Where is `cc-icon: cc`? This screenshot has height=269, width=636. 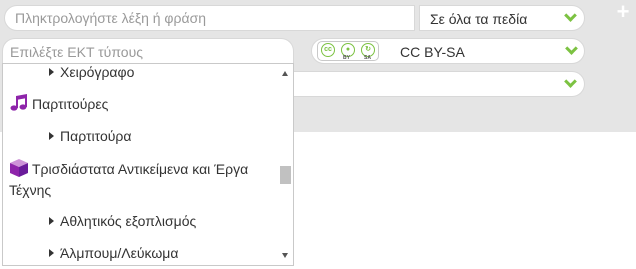
cc-icon: cc is located at coordinates (328, 50).